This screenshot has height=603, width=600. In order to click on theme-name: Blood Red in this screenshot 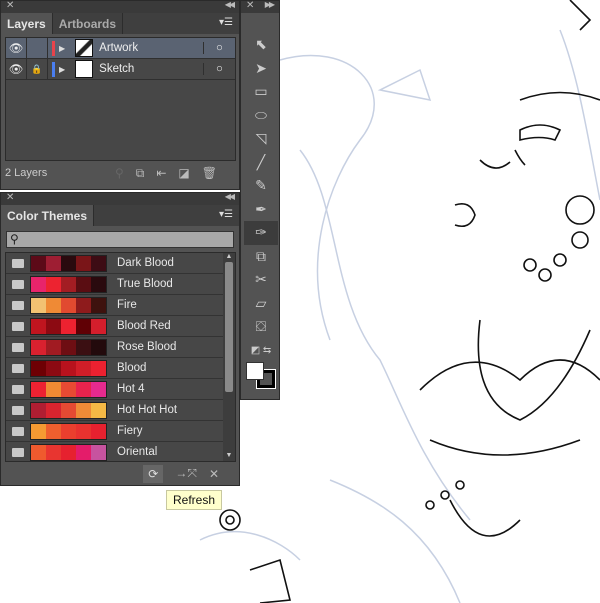, I will do `click(144, 326)`.